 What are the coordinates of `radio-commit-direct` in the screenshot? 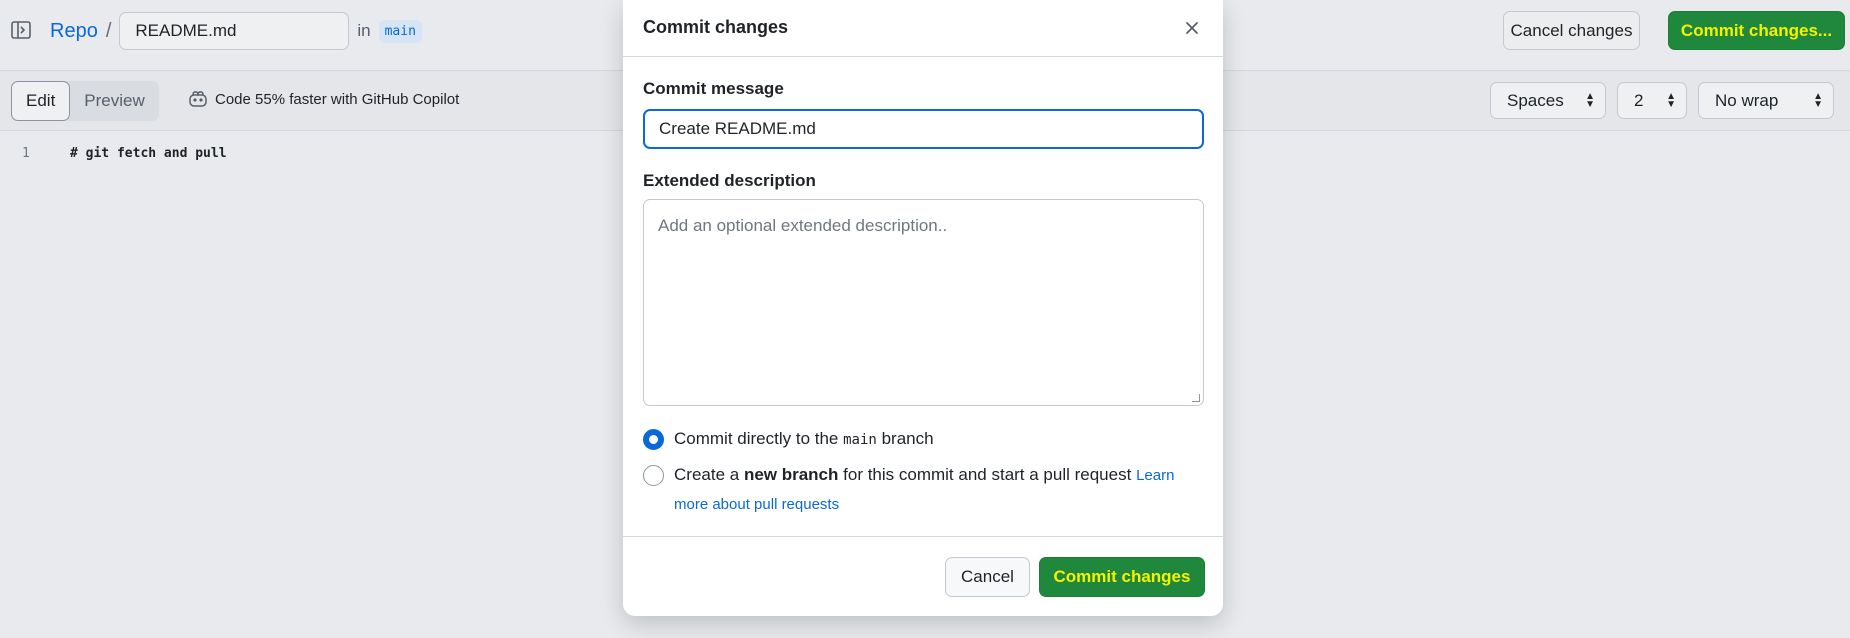 It's located at (653, 439).